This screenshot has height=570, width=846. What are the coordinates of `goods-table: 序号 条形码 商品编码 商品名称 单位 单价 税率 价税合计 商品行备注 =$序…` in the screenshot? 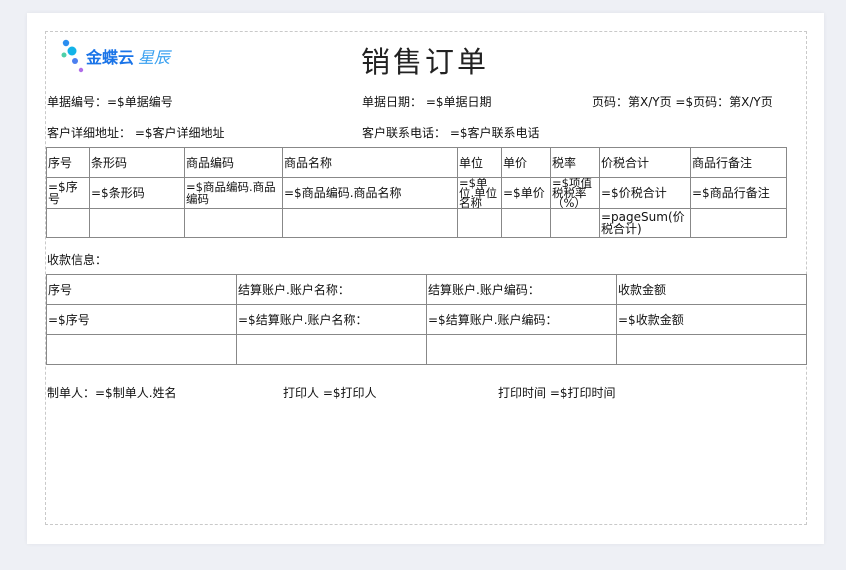 It's located at (416, 192).